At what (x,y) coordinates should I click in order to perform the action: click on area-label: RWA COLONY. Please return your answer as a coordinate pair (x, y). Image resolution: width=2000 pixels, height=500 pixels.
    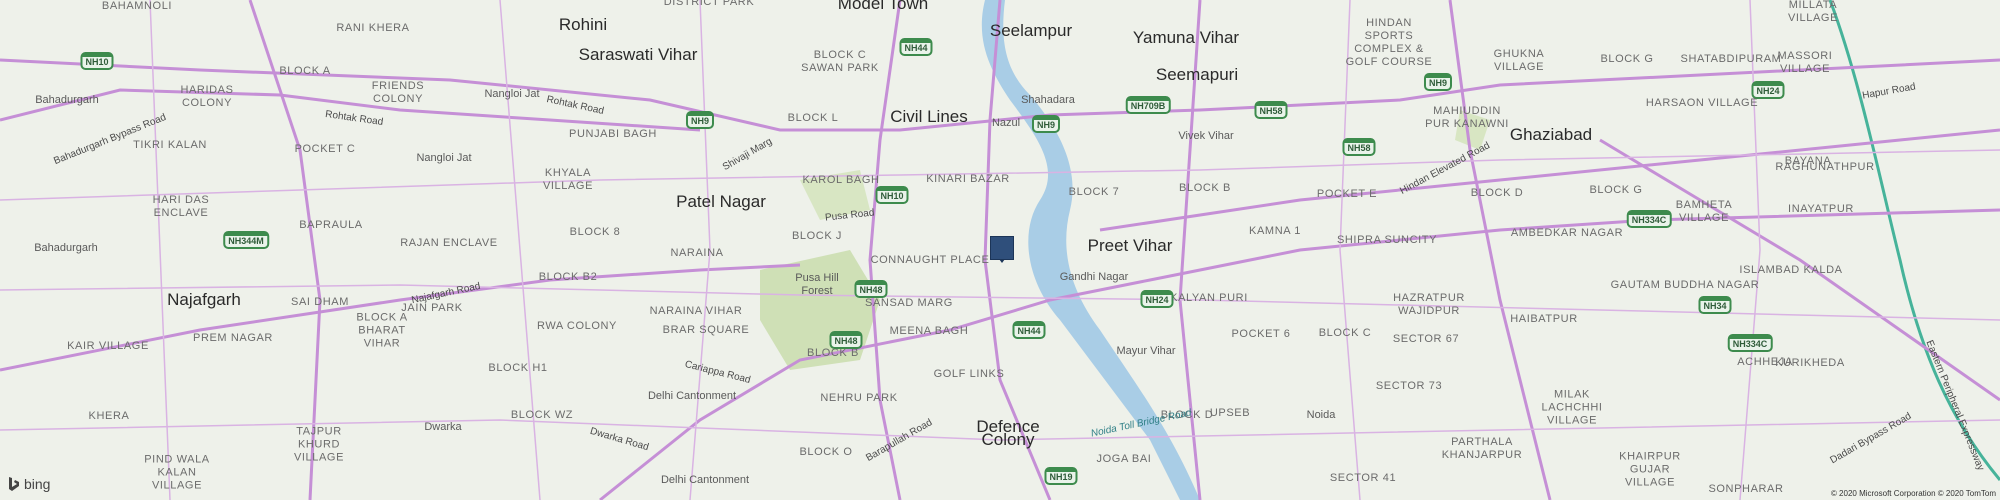
    Looking at the image, I should click on (577, 326).